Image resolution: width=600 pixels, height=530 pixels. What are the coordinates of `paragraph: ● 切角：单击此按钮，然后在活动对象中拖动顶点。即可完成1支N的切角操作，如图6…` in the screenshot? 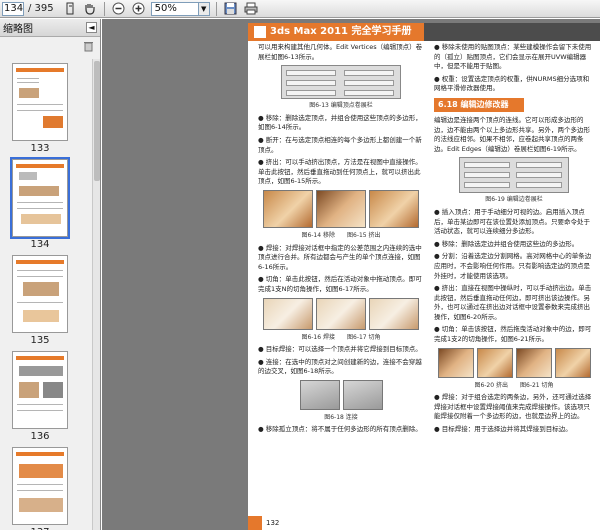 It's located at (340, 284).